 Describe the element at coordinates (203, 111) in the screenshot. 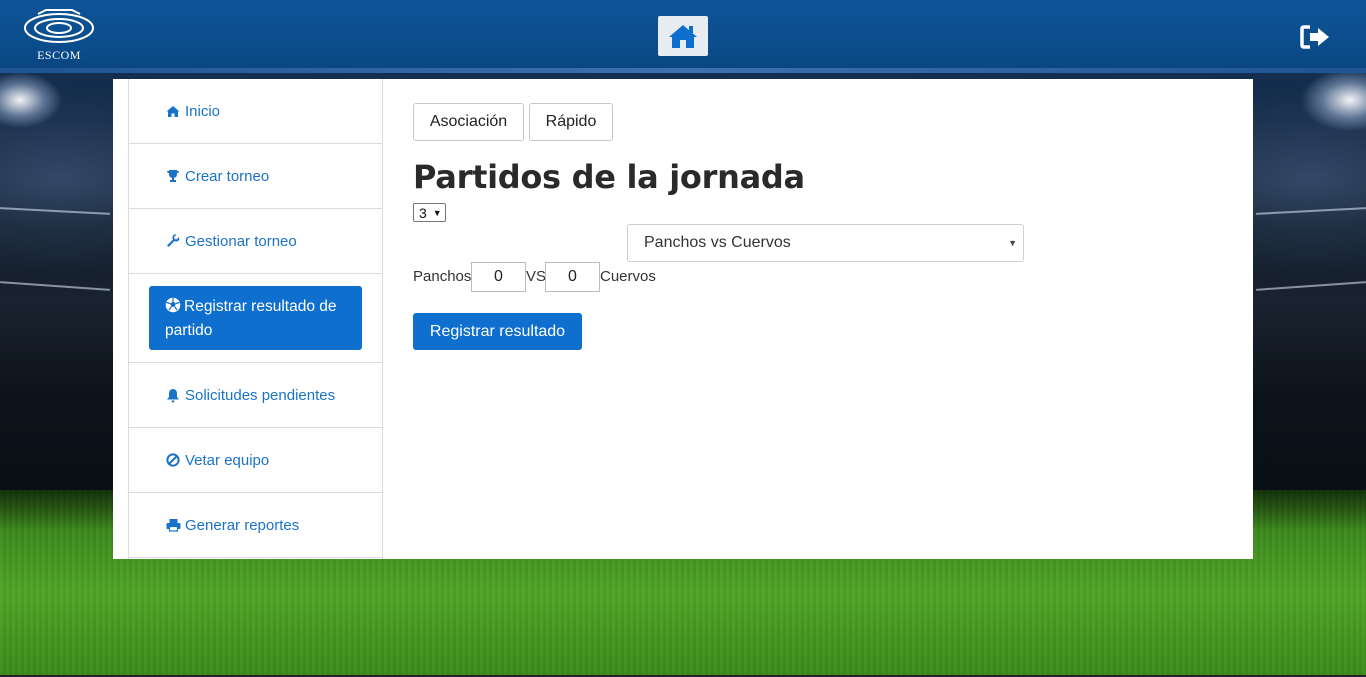

I see `sidebar-item-label: Inicio` at that location.